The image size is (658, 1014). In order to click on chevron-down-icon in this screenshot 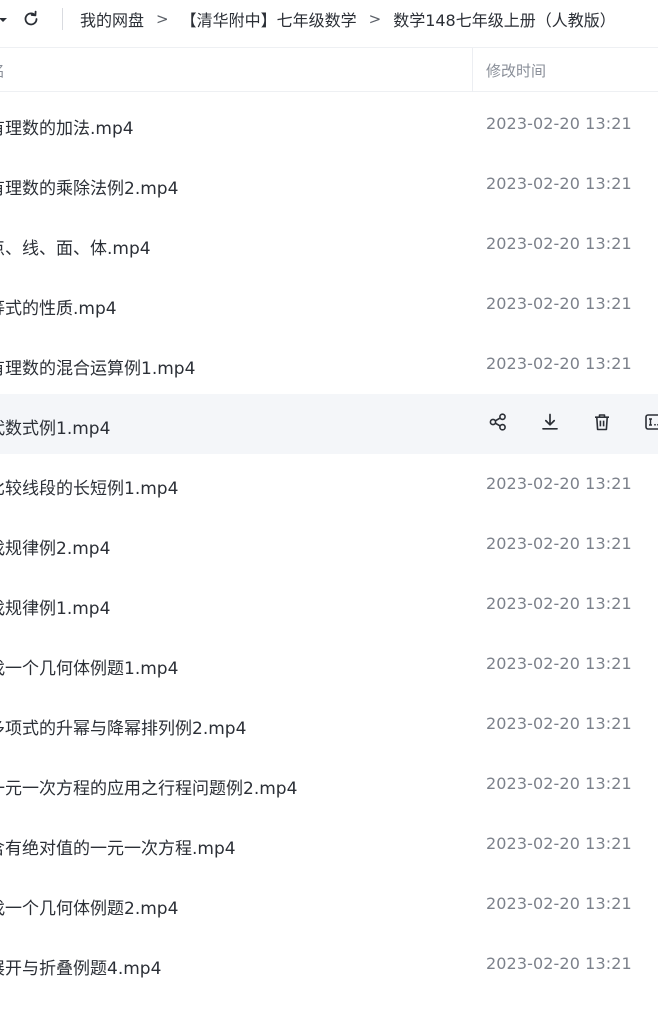, I will do `click(5, 20)`.